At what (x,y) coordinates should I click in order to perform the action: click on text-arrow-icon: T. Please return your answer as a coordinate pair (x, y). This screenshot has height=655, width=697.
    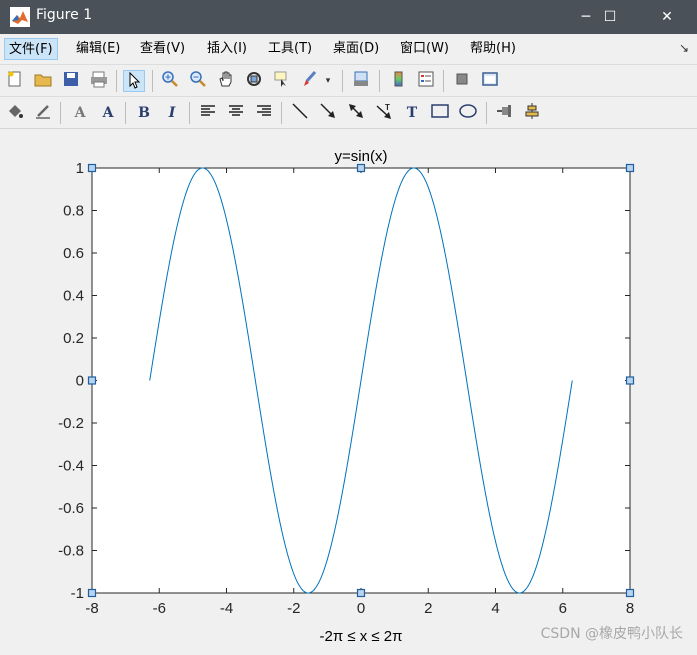
    Looking at the image, I should click on (384, 113).